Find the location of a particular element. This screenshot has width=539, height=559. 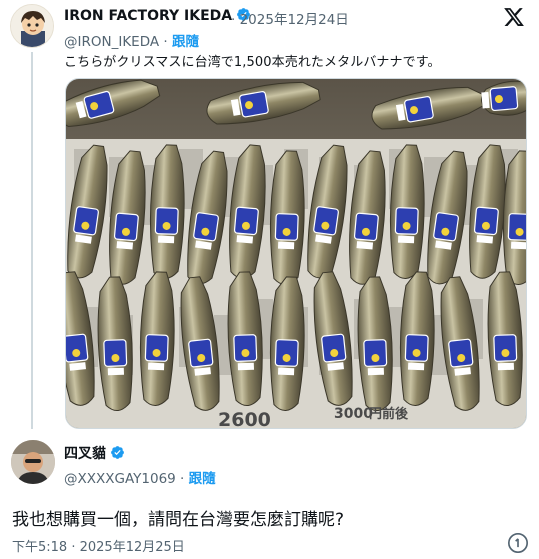

tweet-date: · 2025年12月24日 is located at coordinates (290, 18).